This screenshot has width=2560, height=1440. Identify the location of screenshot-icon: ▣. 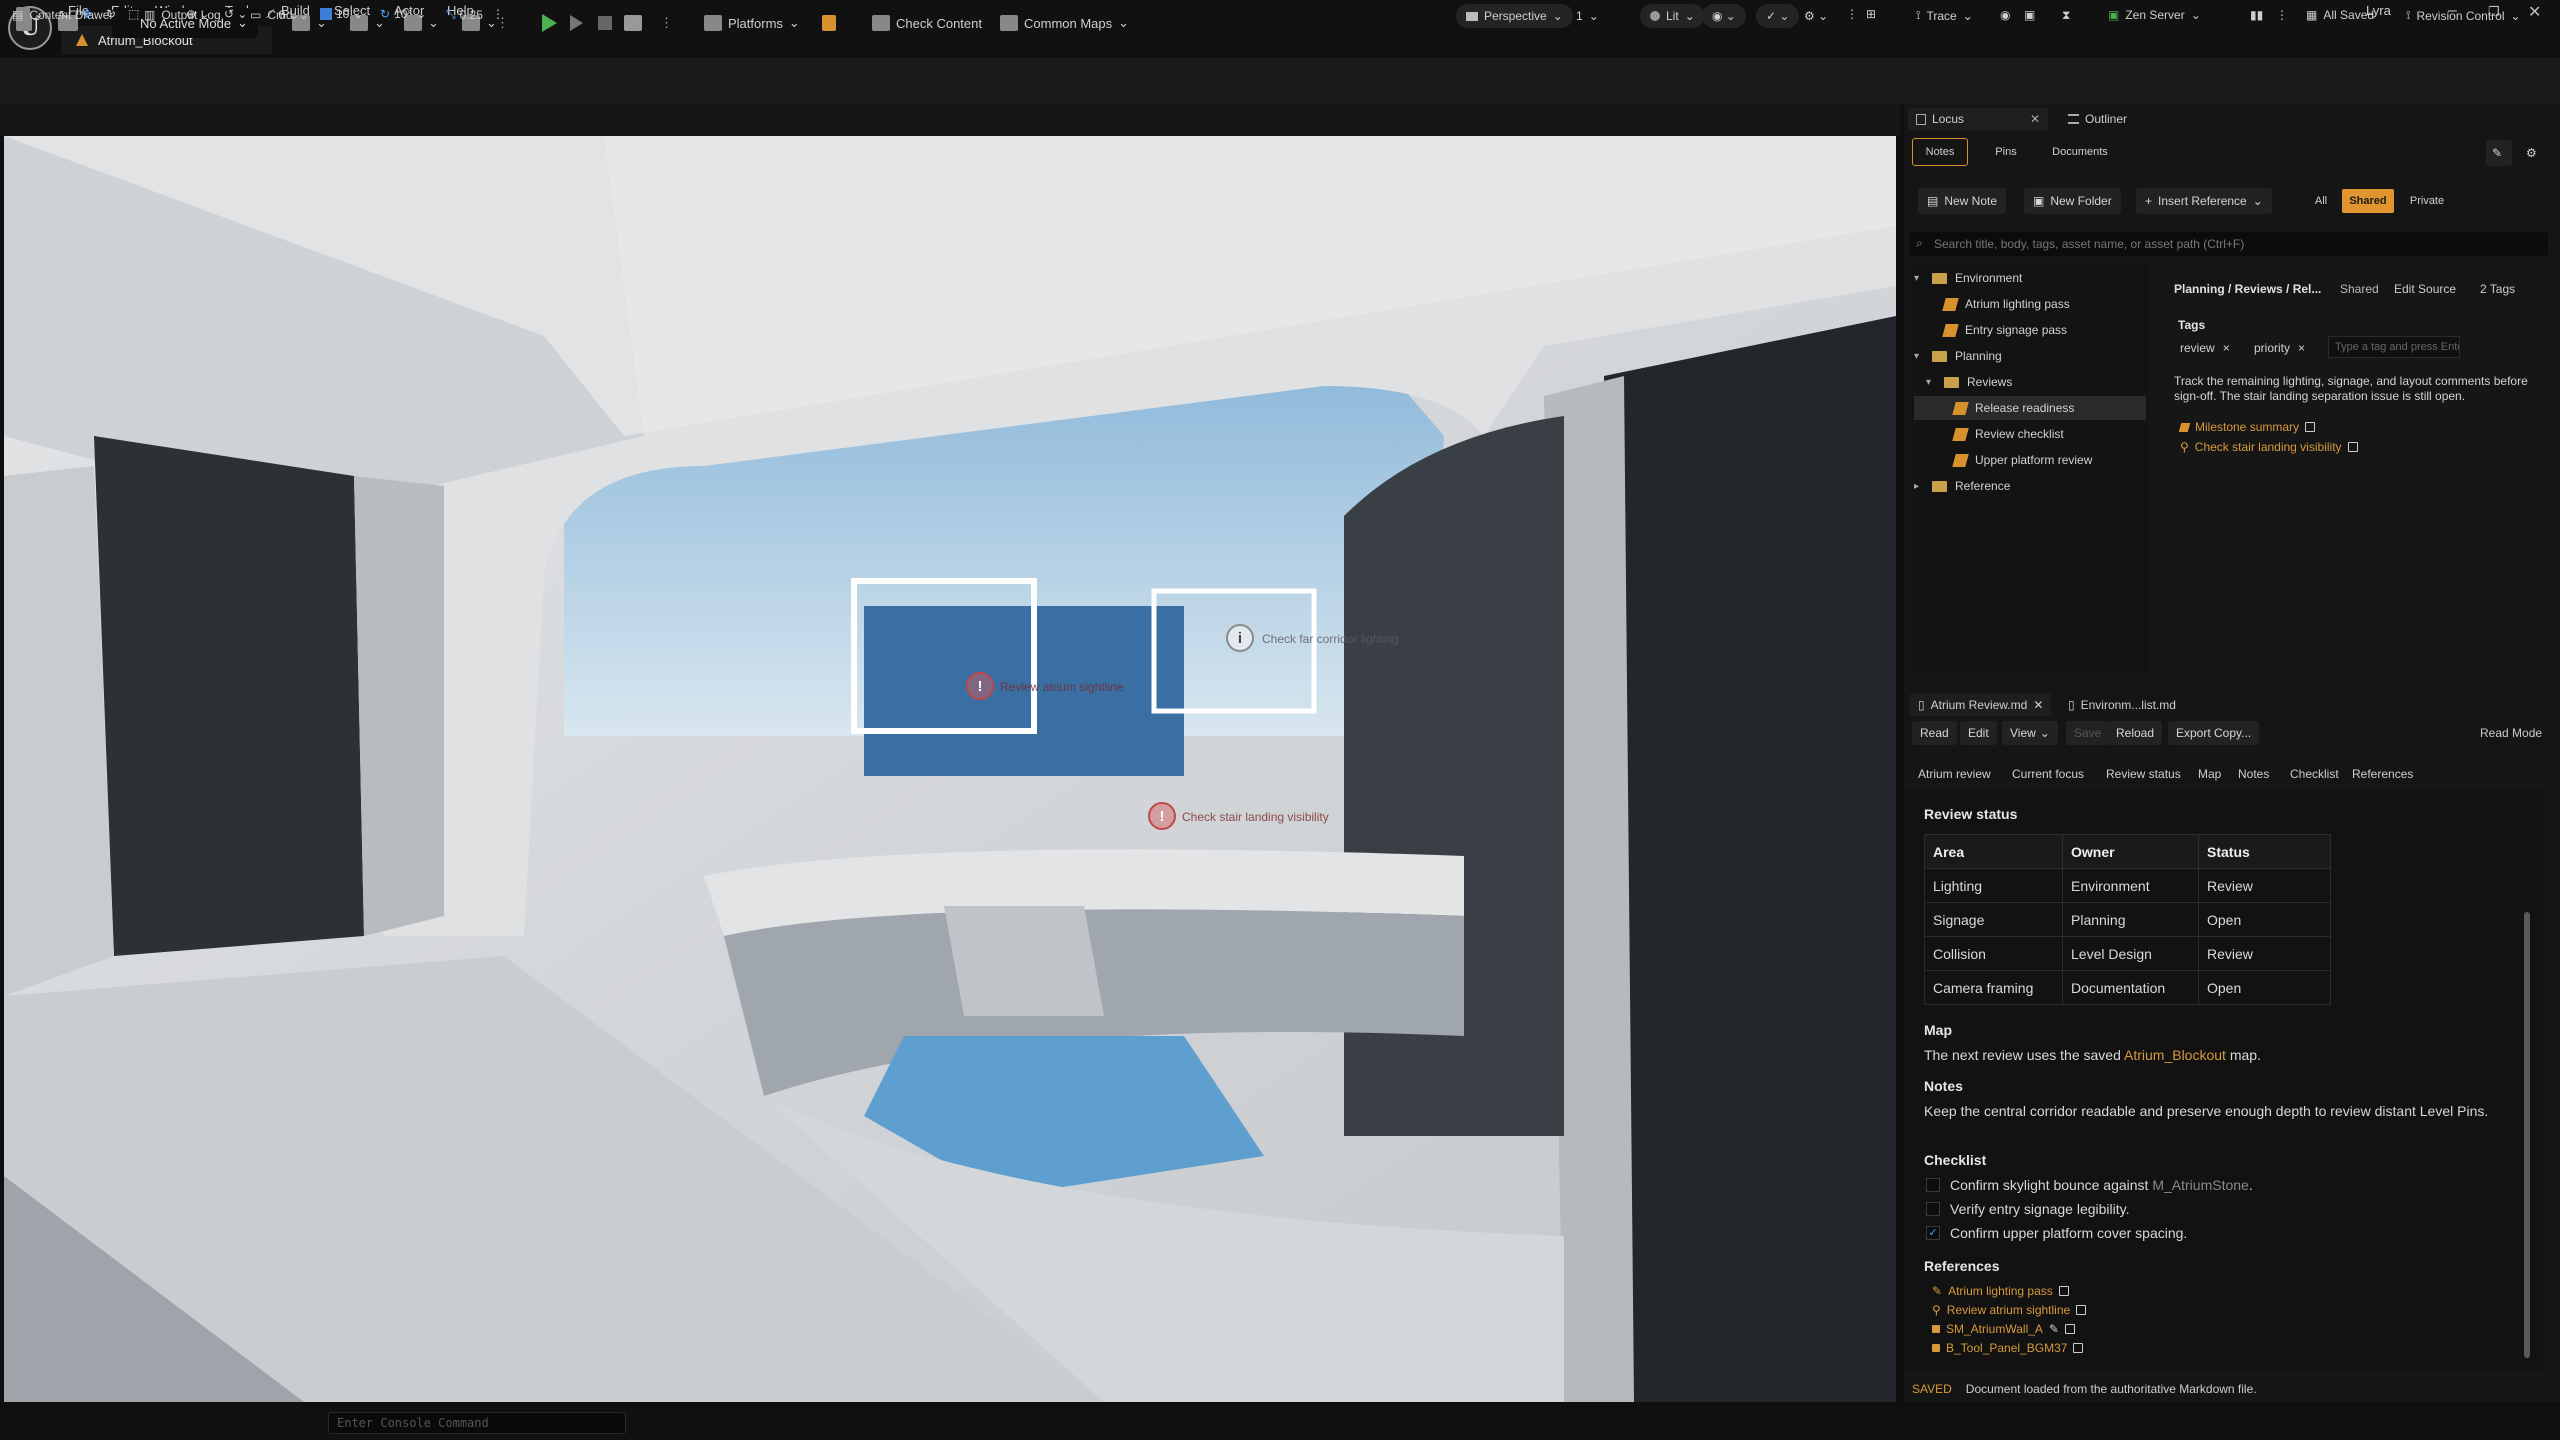
(2029, 15).